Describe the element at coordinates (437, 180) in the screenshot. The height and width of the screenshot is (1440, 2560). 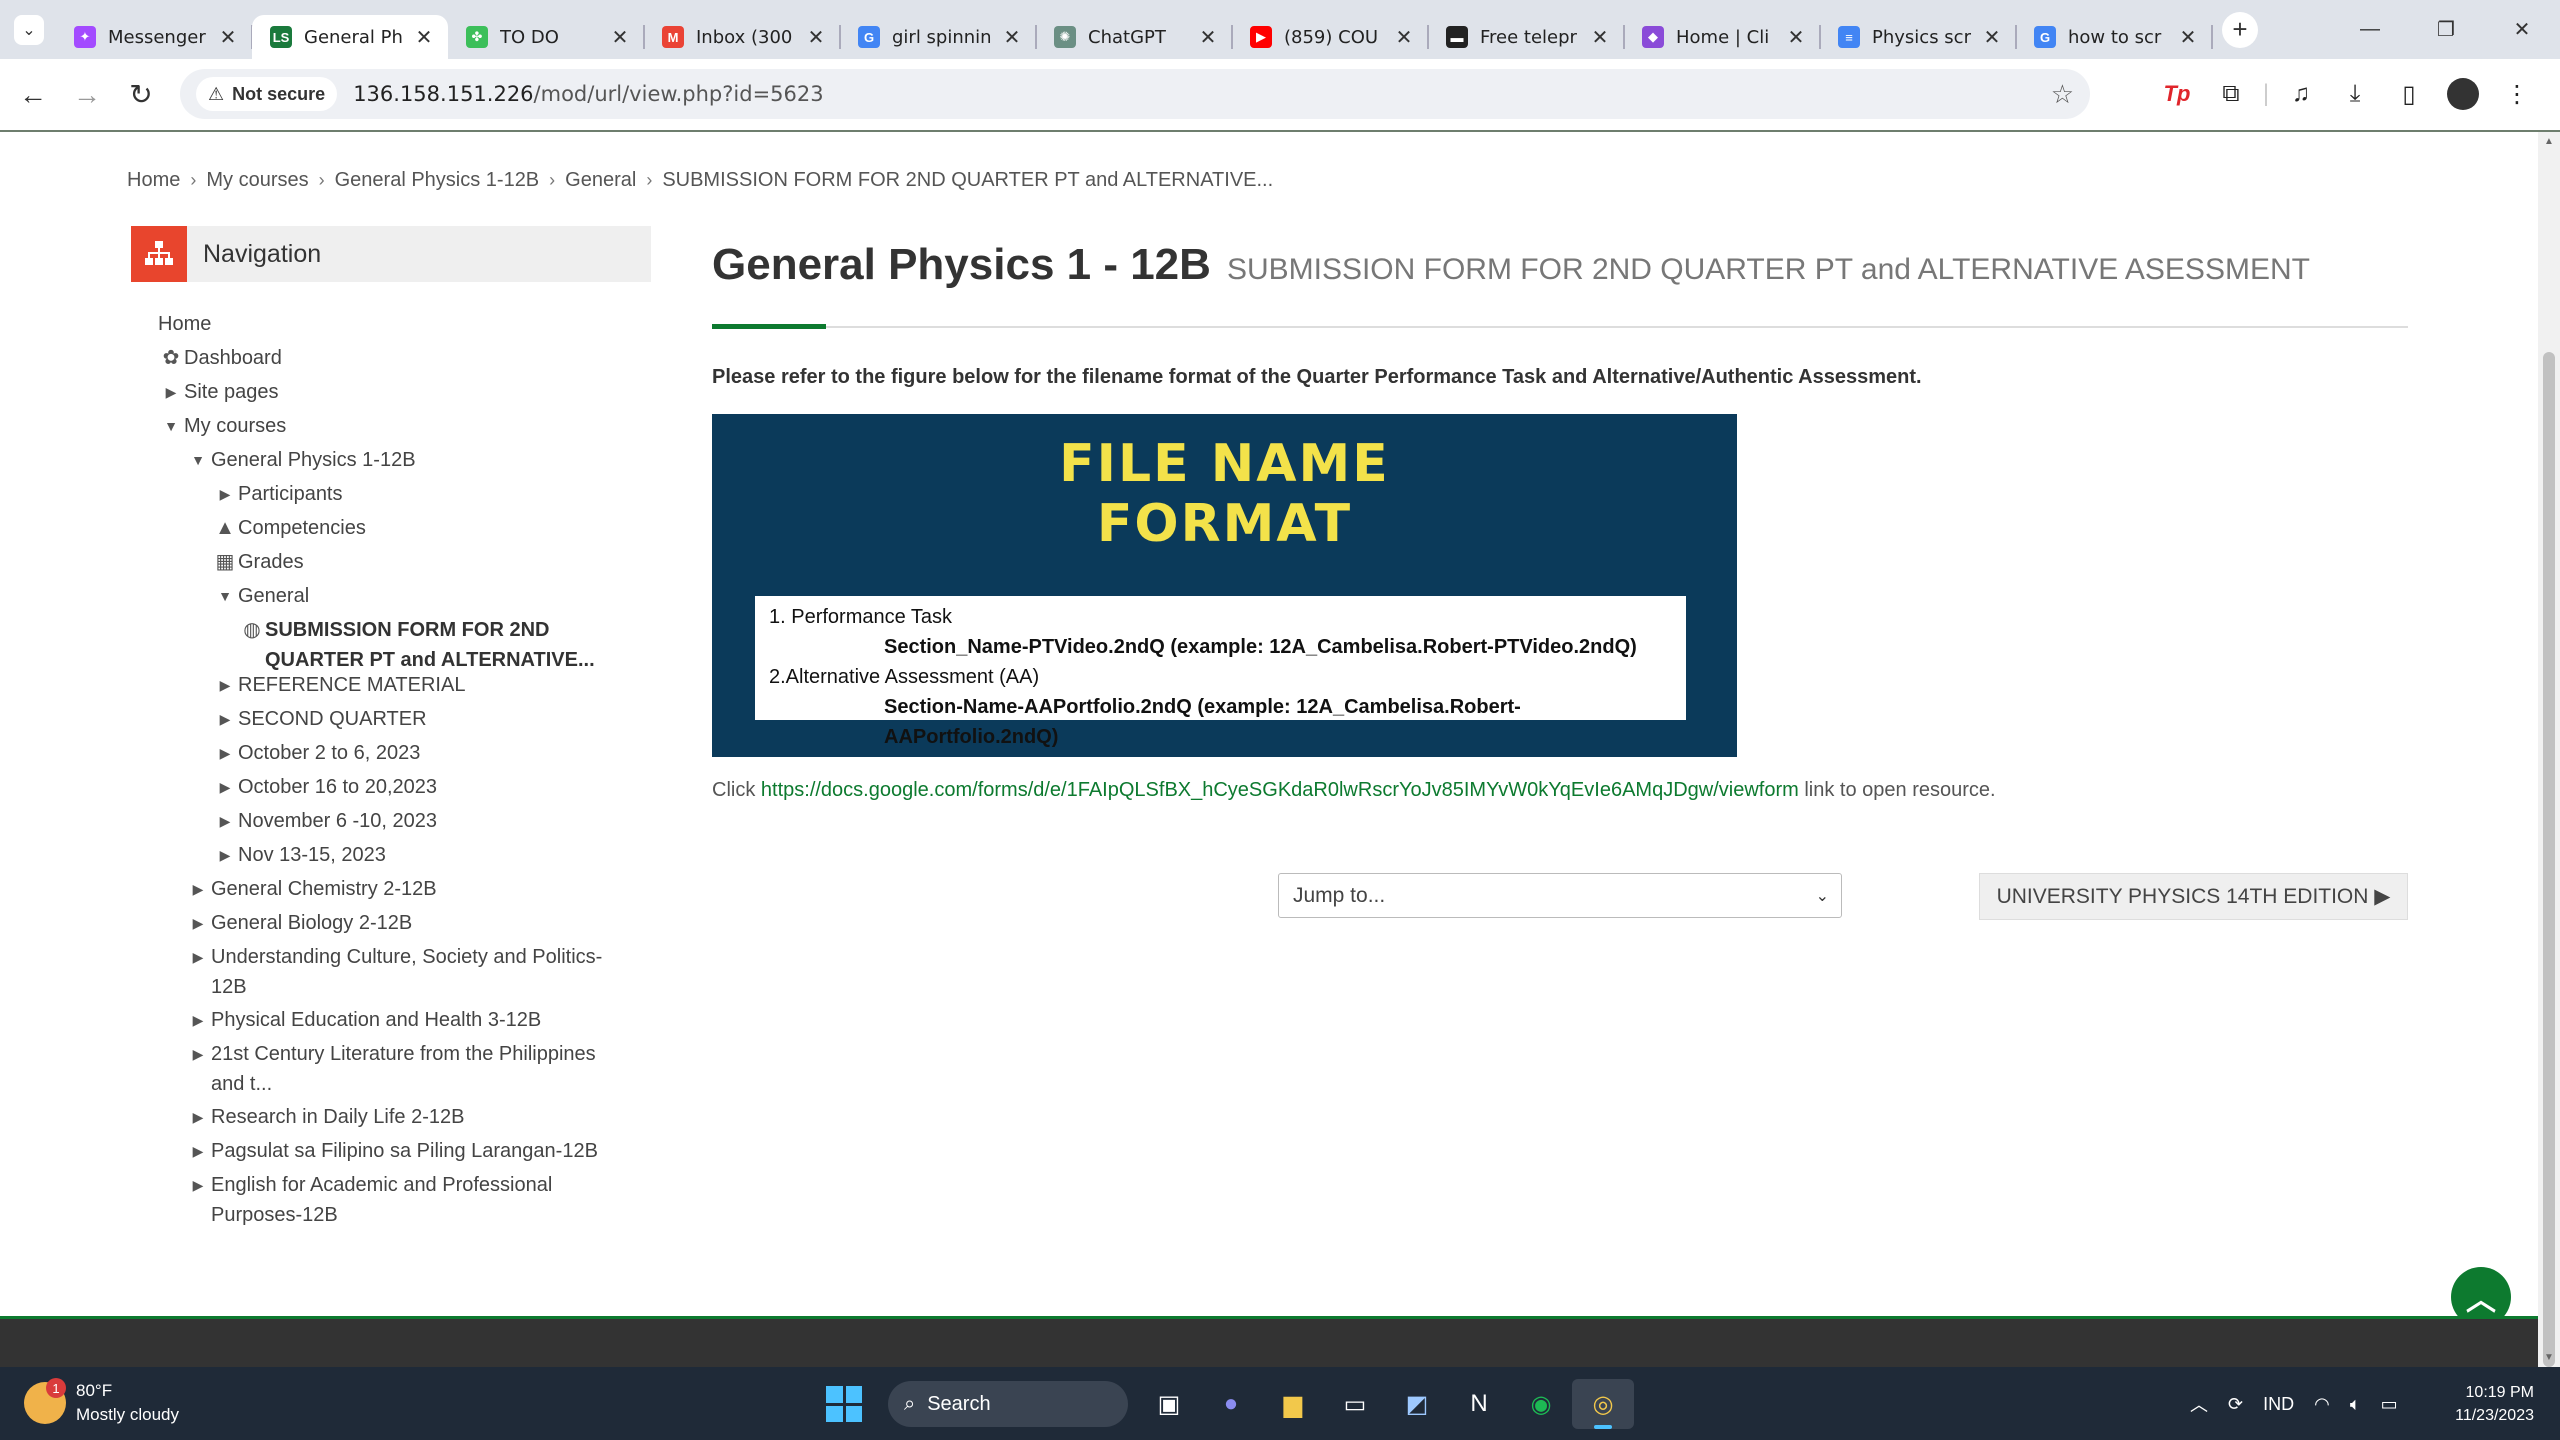
I see `breadcrumb-item: General Physics 1-12B` at that location.